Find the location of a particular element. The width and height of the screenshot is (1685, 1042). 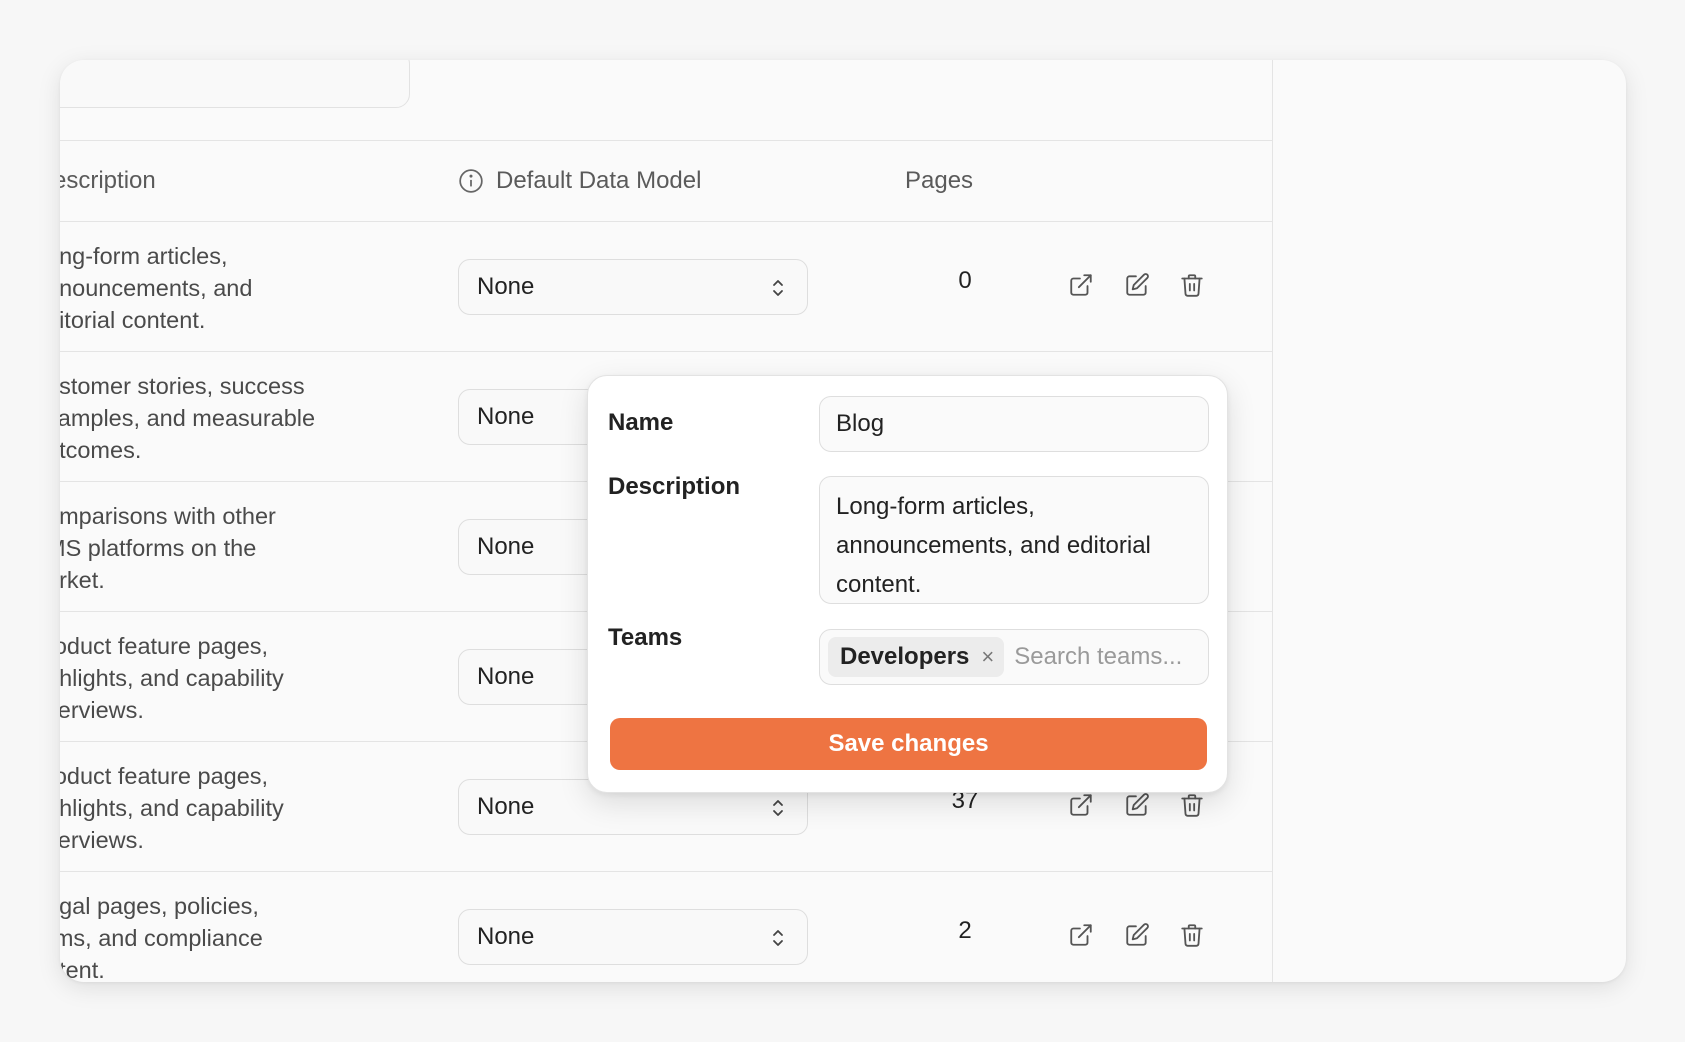

name-field-value: Blog is located at coordinates (860, 423).